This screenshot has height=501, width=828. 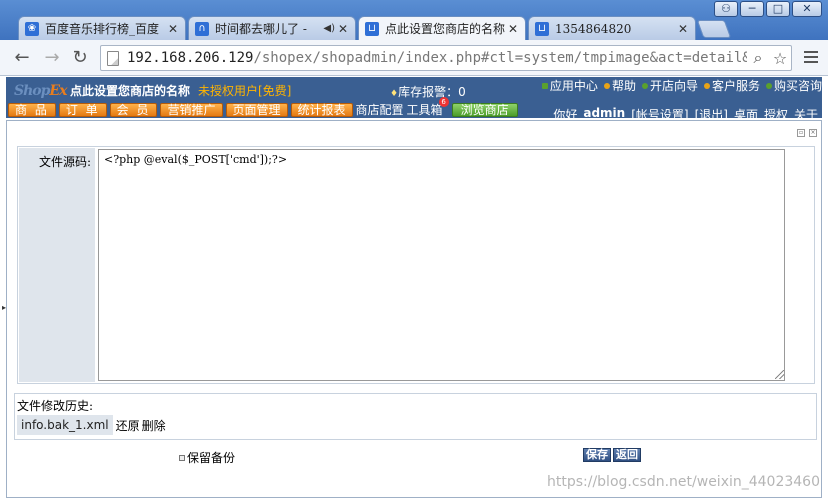 I want to click on frame-tools: ▫ ×, so click(x=807, y=133).